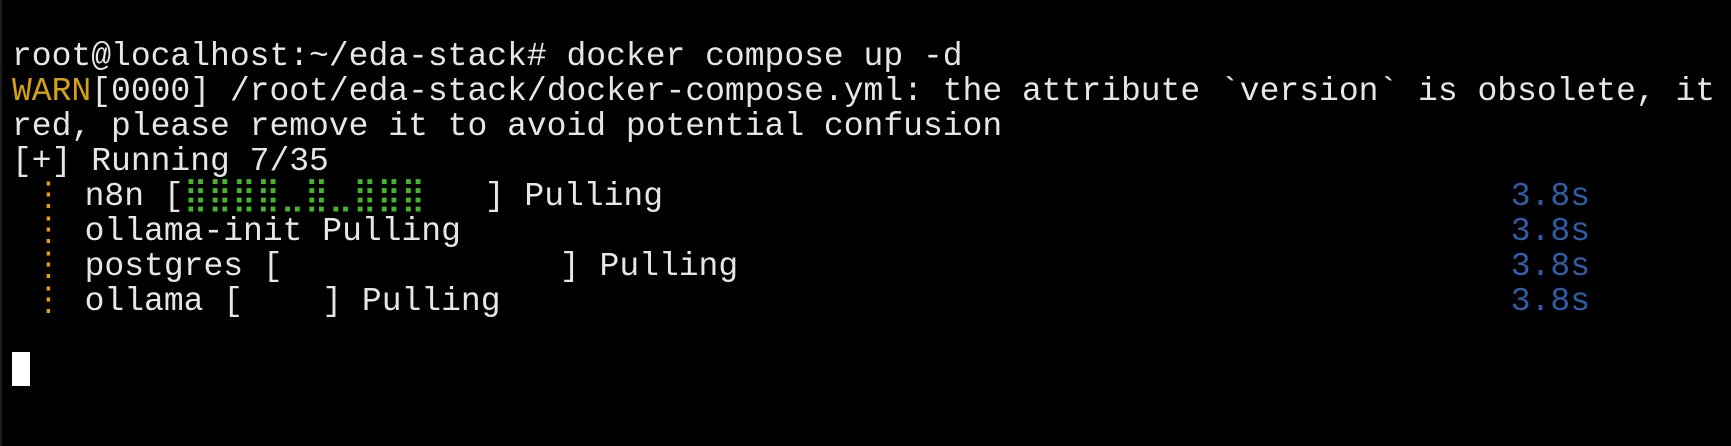 The image size is (1731, 446). Describe the element at coordinates (304, 196) in the screenshot. I see `progress-bar-fill: ⣿⣿⣿⣿⣀⣿⣀⣿⣿⣿` at that location.